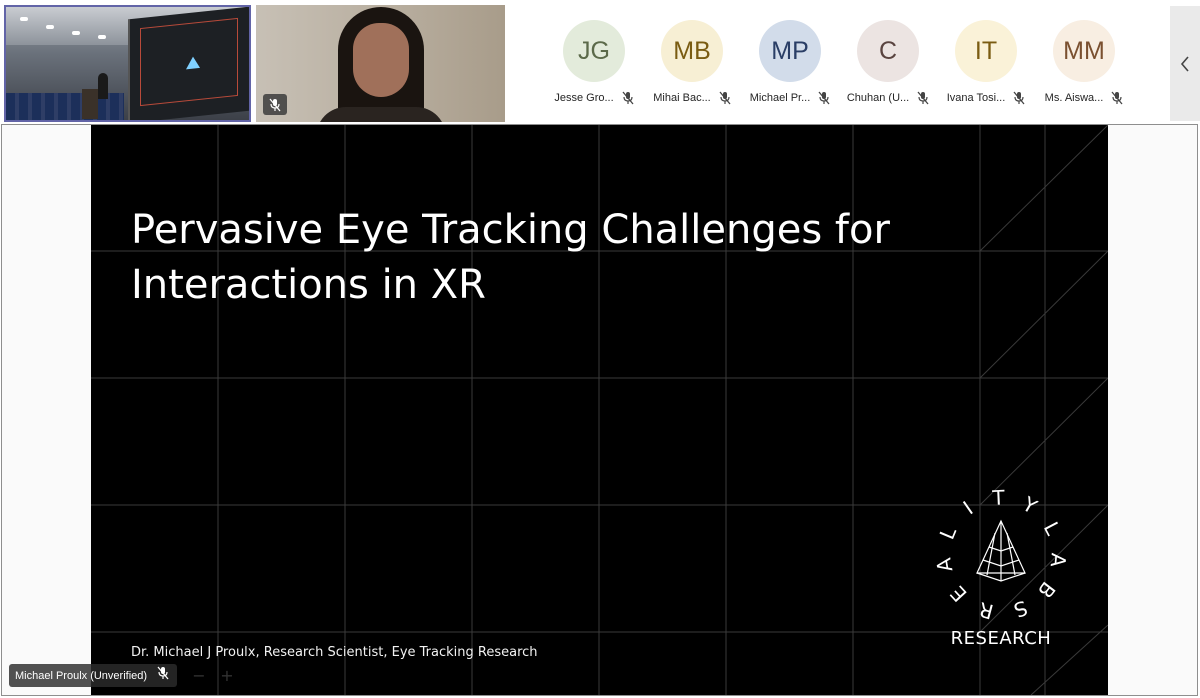  What do you see at coordinates (1030, 505) in the screenshot?
I see `logo-ring-letter: Y` at bounding box center [1030, 505].